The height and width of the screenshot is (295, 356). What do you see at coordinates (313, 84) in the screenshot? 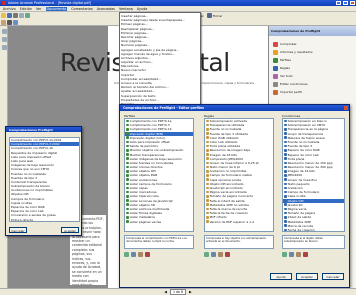
I see `task-pane-item: Editar condiciones` at bounding box center [313, 84].